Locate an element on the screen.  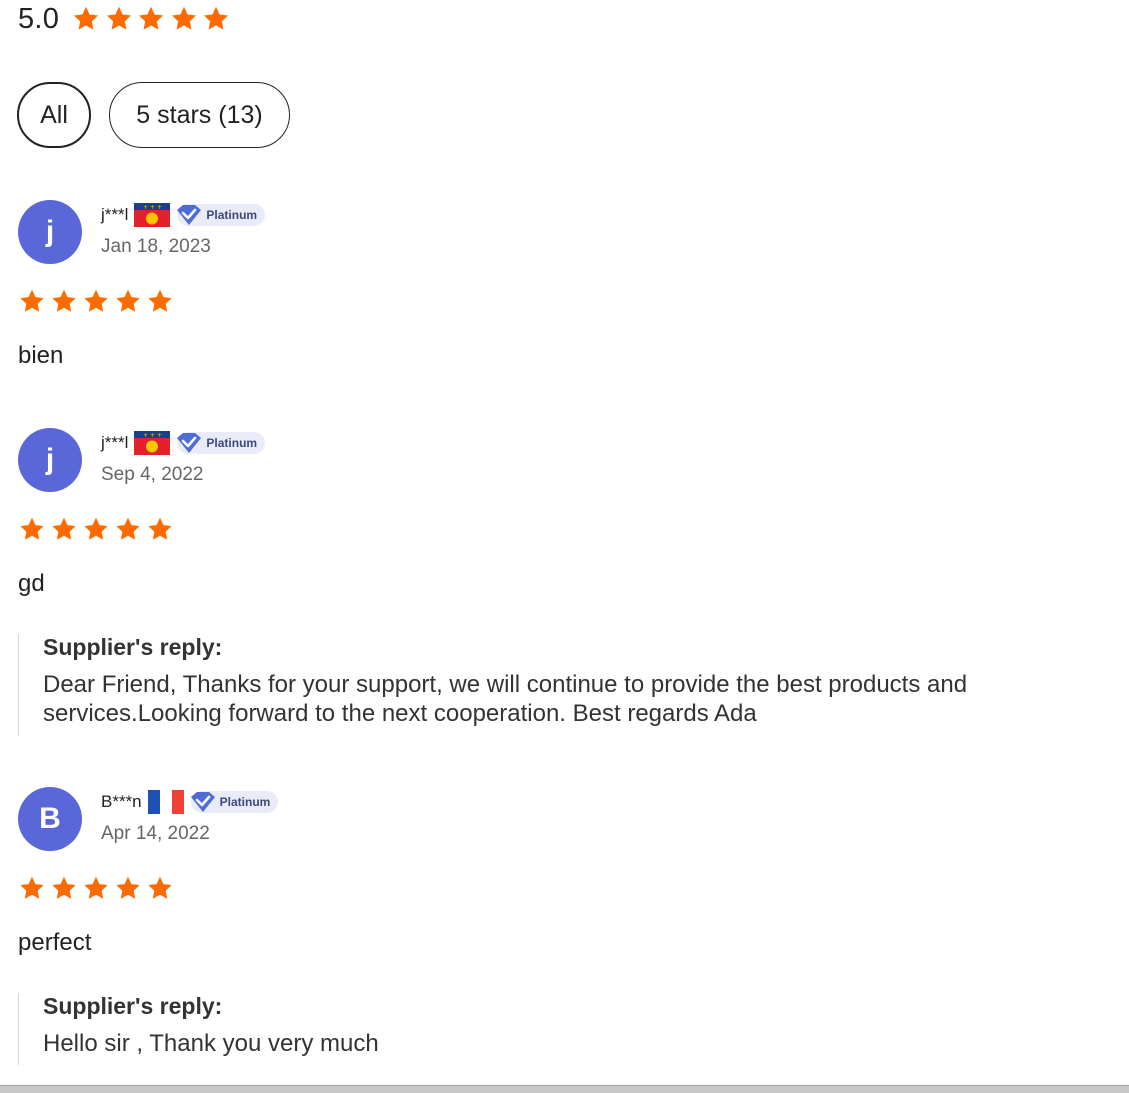
review-date: Jan 18, 2023 is located at coordinates (156, 246).